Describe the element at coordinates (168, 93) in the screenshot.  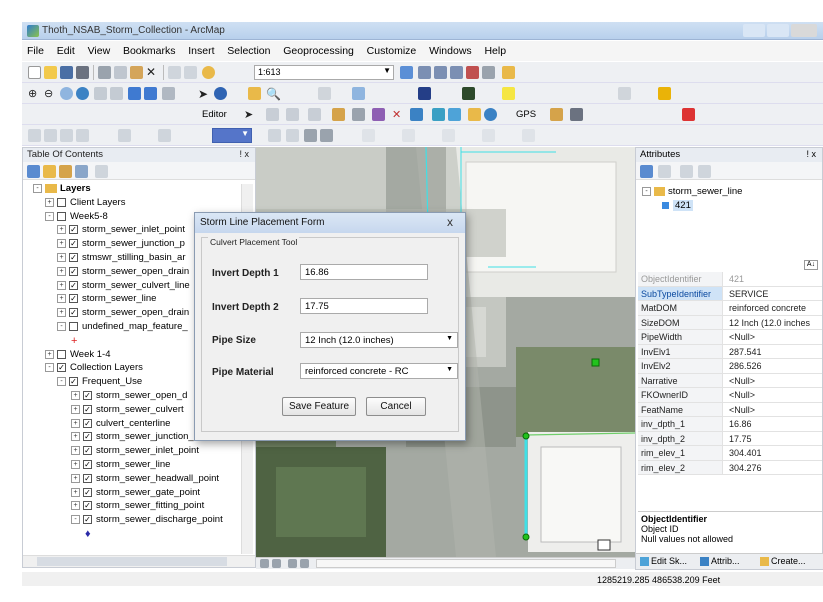
I see `select-features-icon` at that location.